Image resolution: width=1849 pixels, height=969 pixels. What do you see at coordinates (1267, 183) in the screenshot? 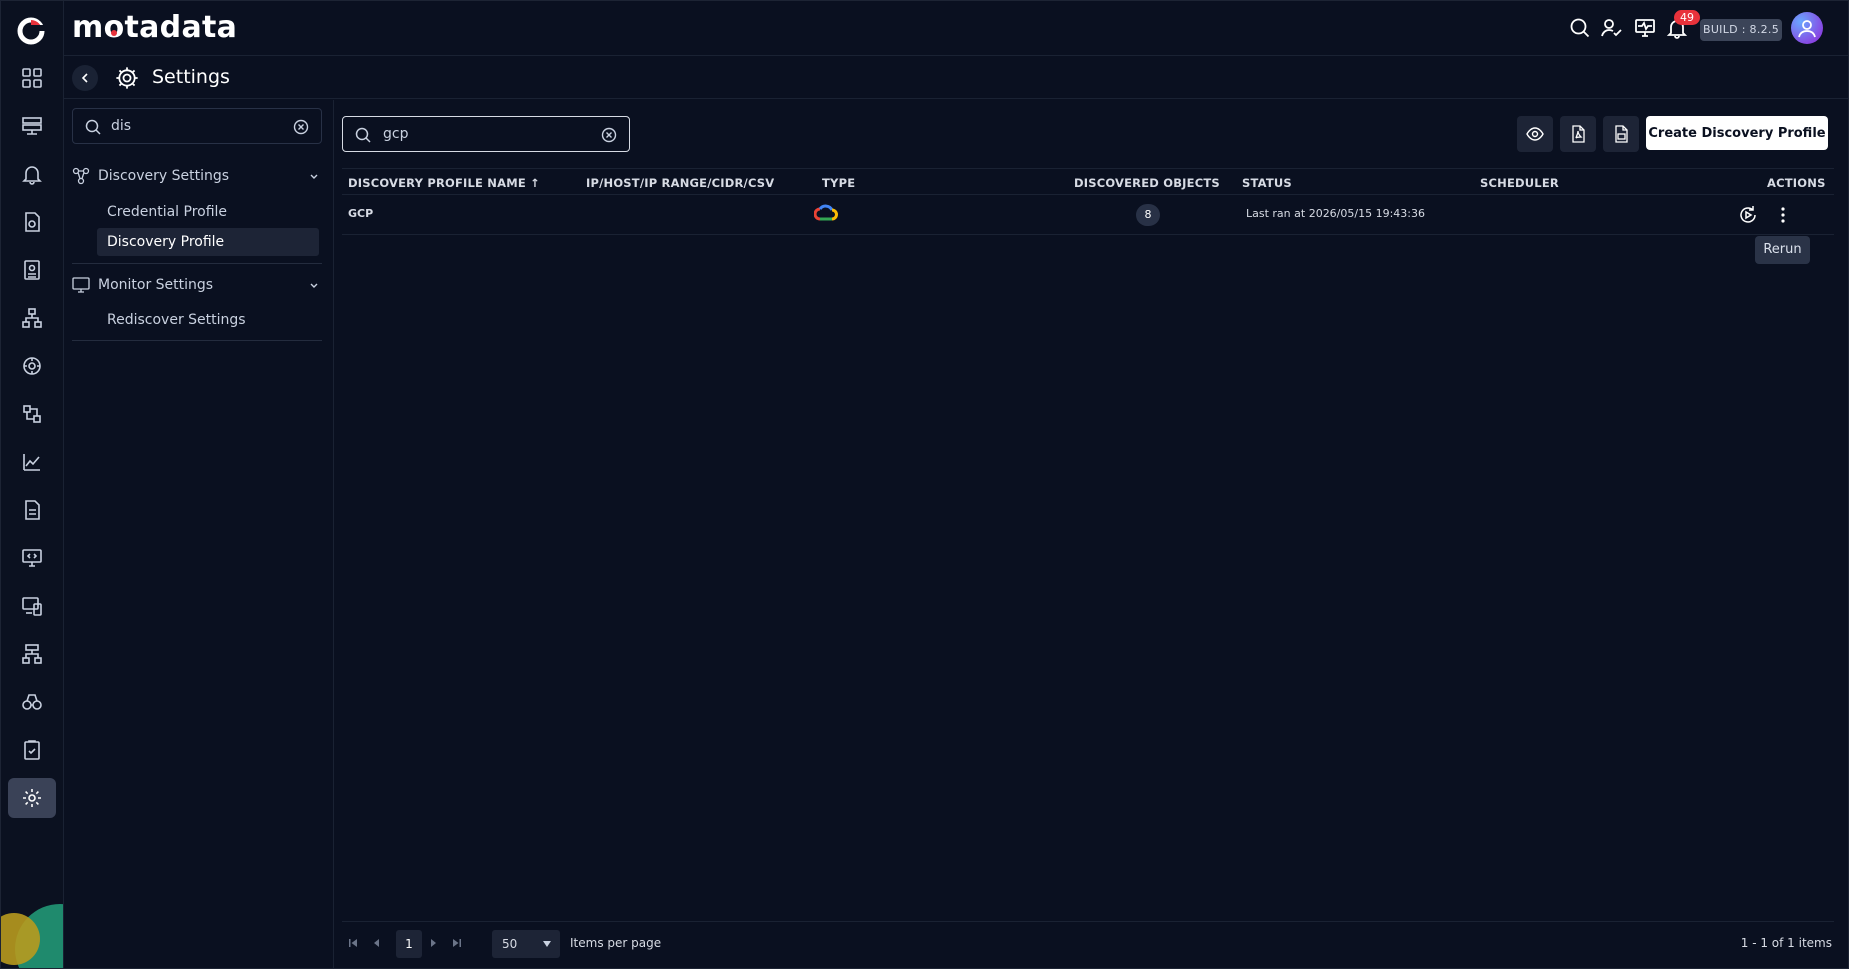
I see `column-header-status: STATUS` at bounding box center [1267, 183].